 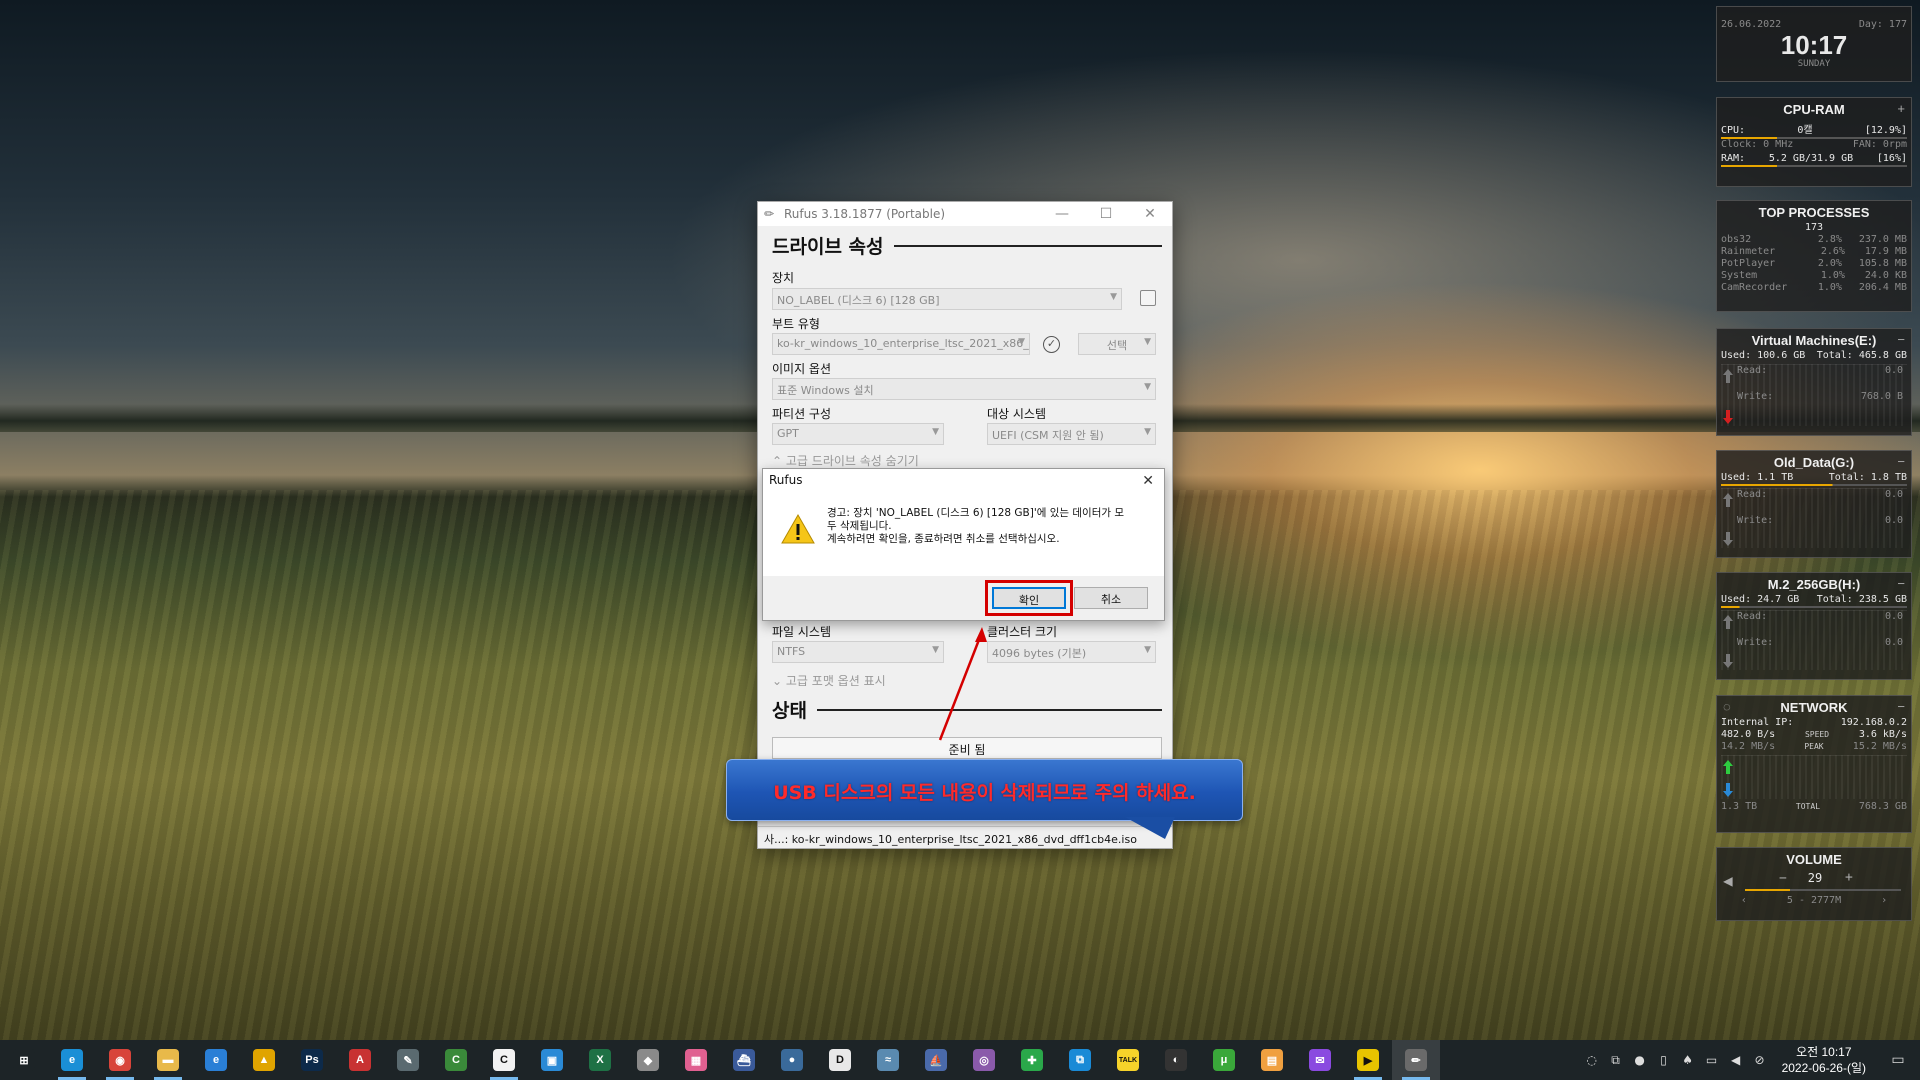 I want to click on taskbar-apps: ⊞ e ◉ ▬ e ▲ Ps A ✎ C C ▣ X ◆ ▦ ⛴ ● D ≈ ⛵ ◎ ✚ ⧉ TALK ◐ μ ▤ ✉ ▶ ✏, so click(x=720, y=1060).